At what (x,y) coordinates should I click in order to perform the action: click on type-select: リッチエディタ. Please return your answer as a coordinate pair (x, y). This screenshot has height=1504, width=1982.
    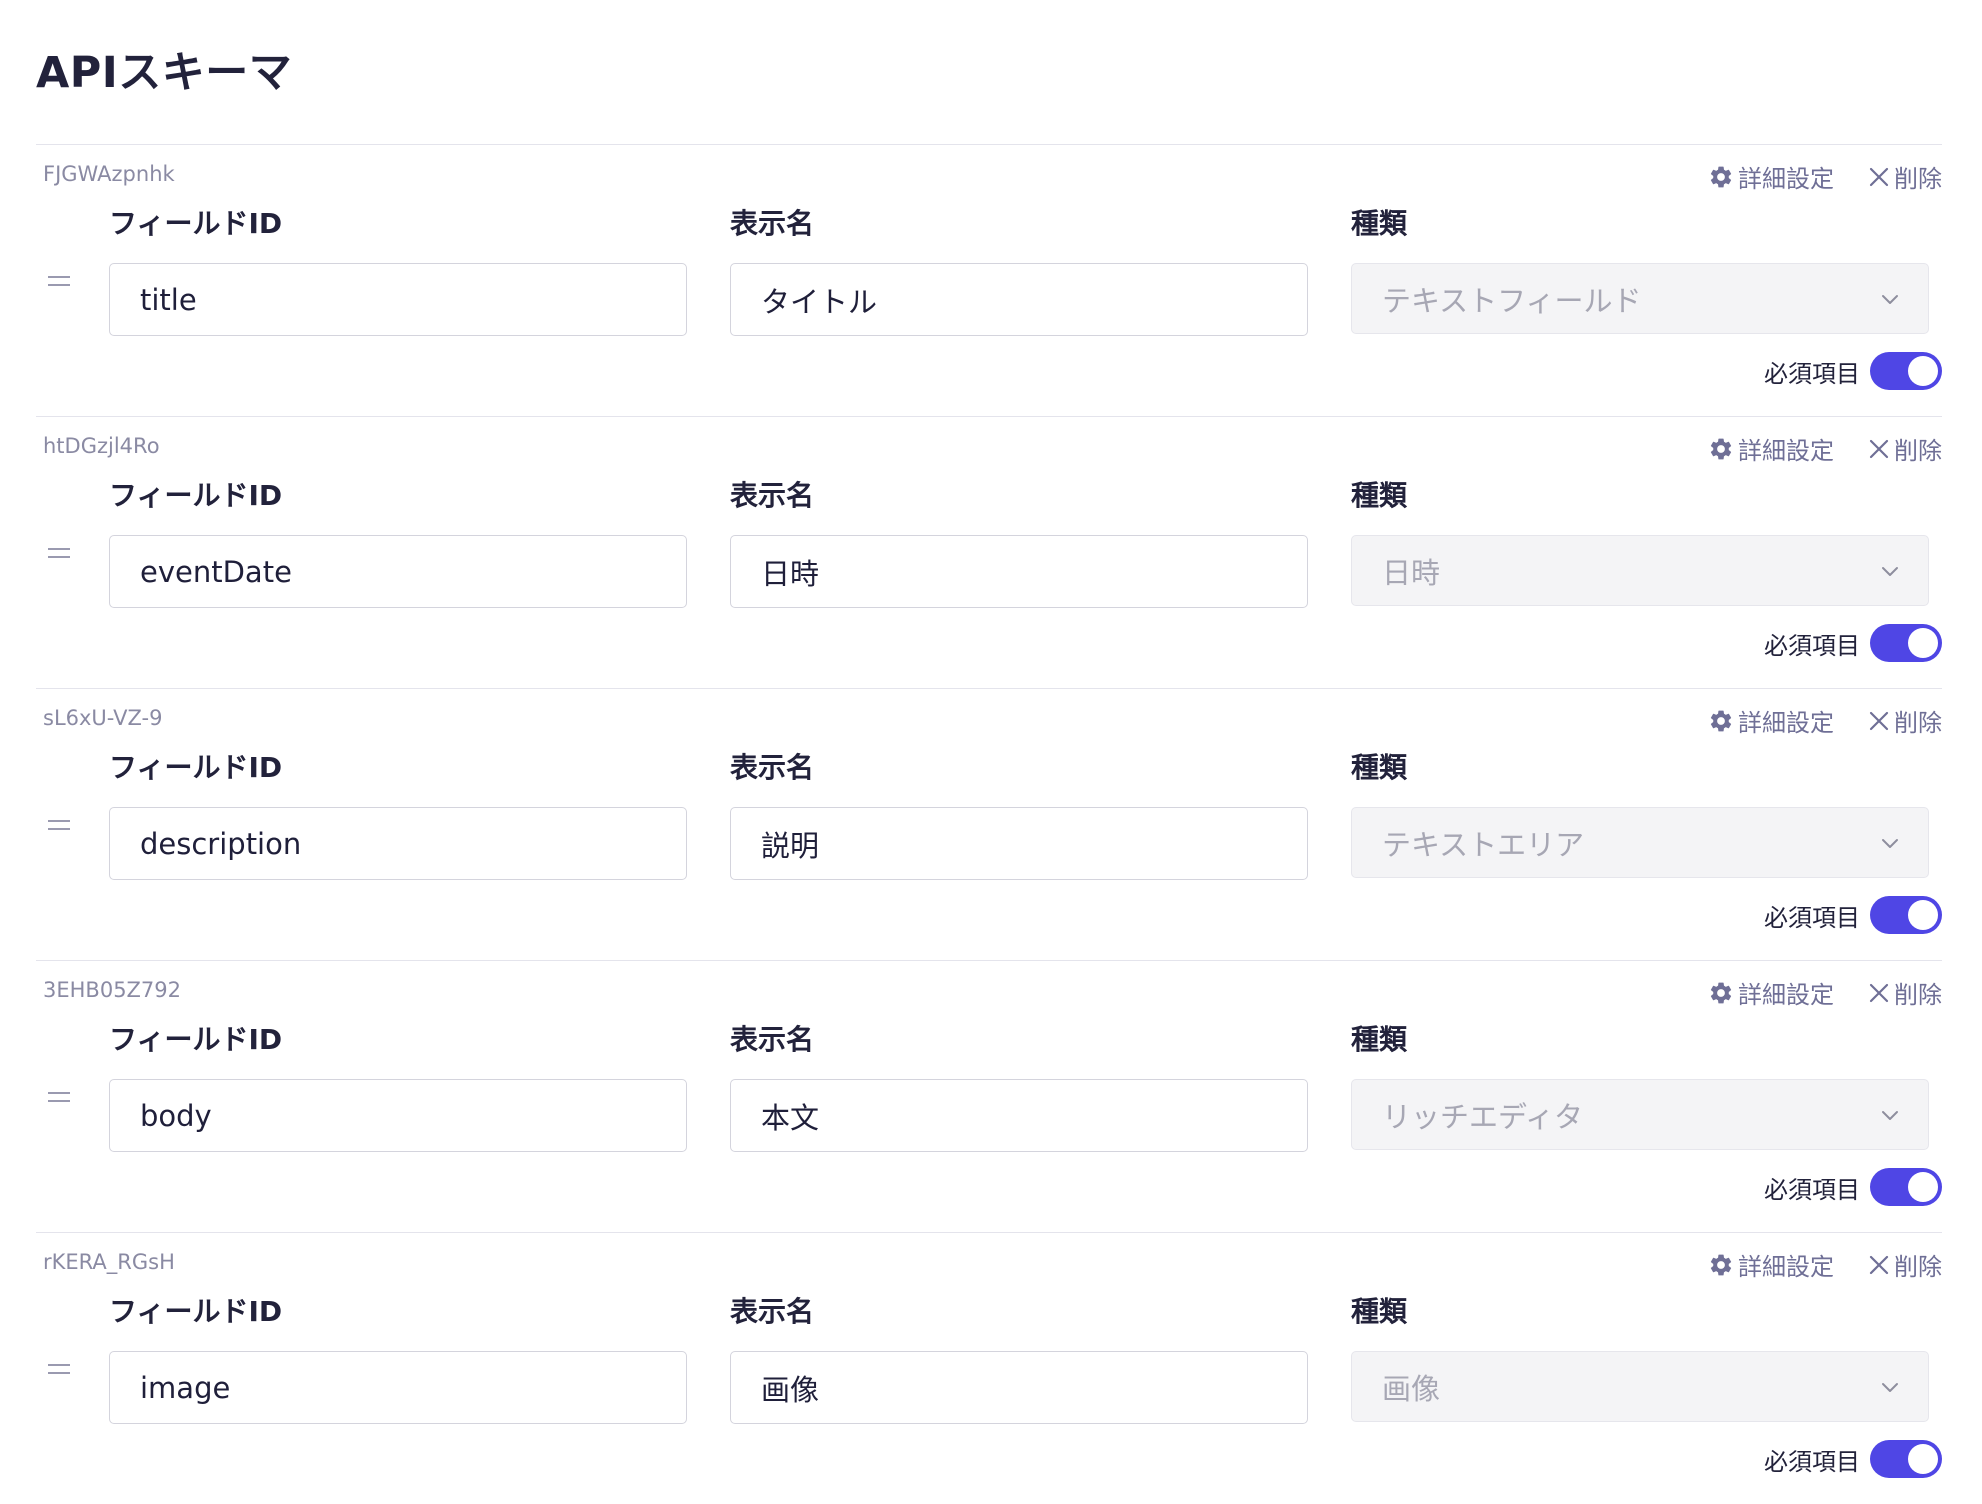
    Looking at the image, I should click on (1640, 1114).